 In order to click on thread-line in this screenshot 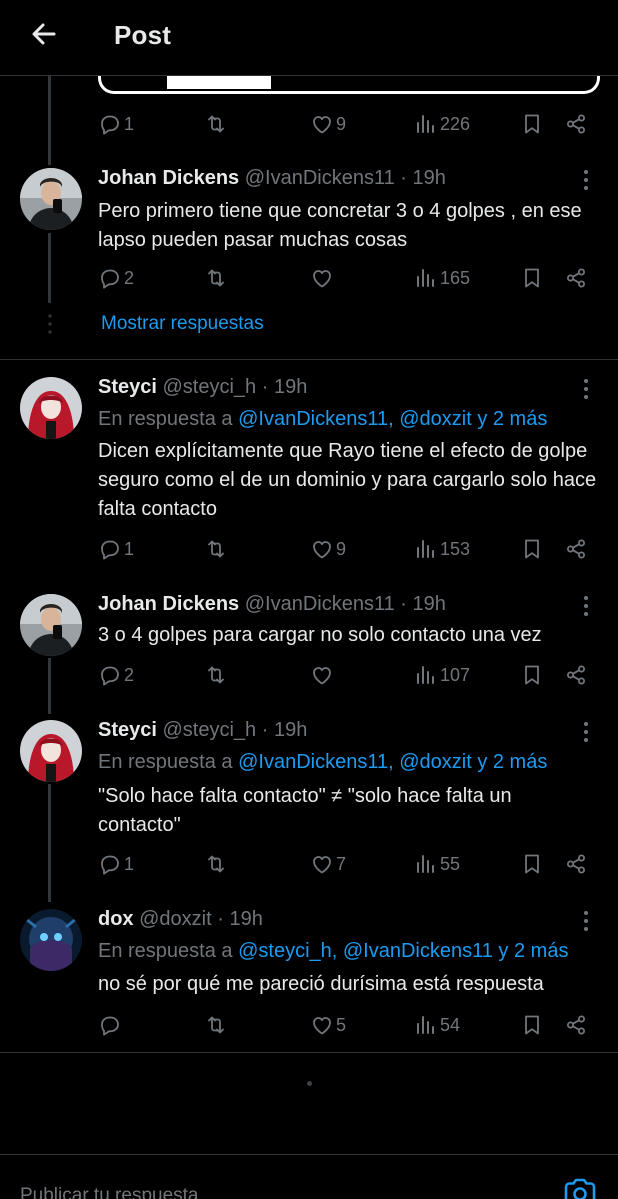, I will do `click(49, 120)`.